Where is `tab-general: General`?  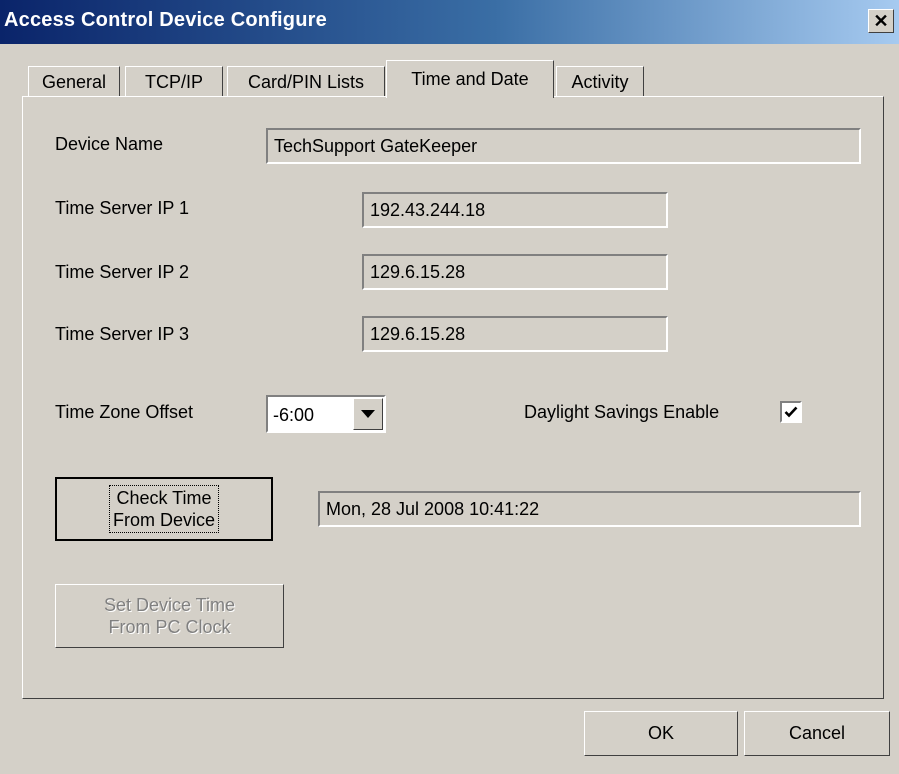
tab-general: General is located at coordinates (74, 82).